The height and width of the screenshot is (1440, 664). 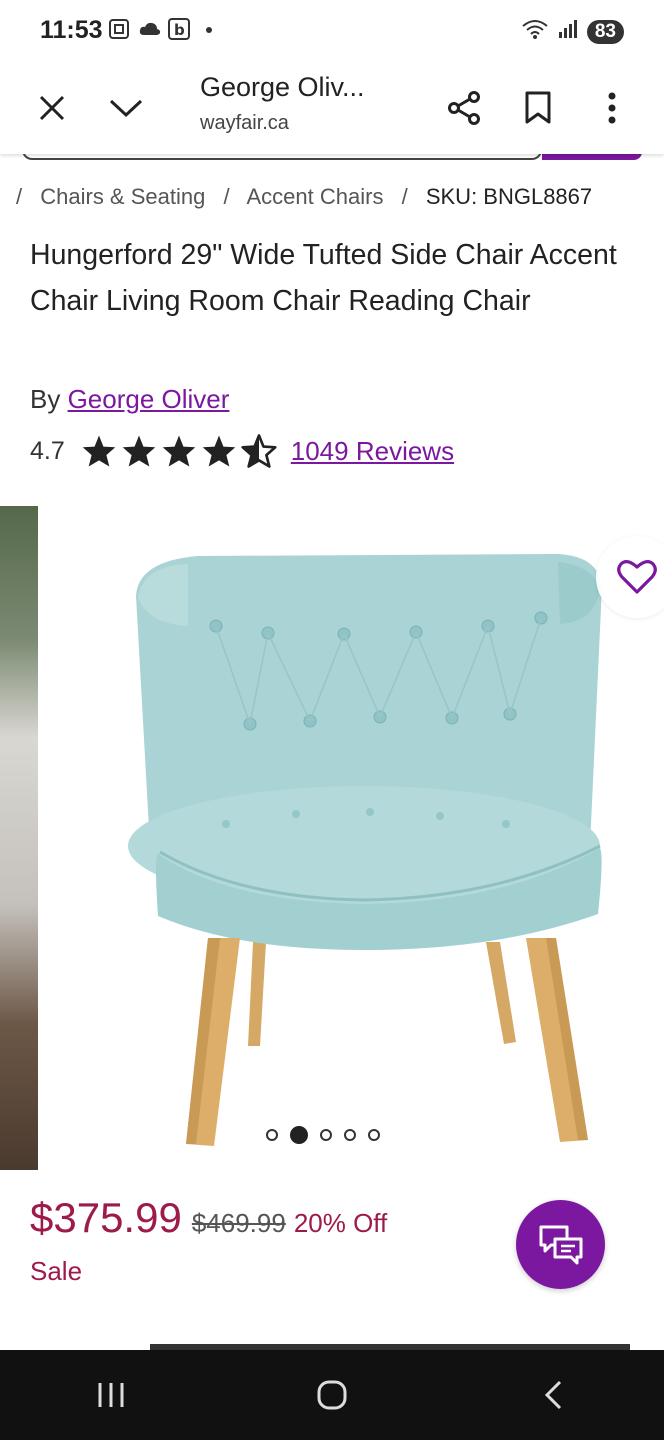 I want to click on back-icon, so click(x=553, y=1395).